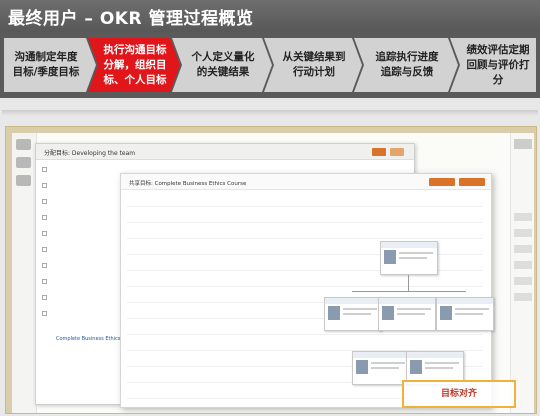 The width and height of the screenshot is (540, 416). What do you see at coordinates (523, 144) in the screenshot?
I see `search-icon` at bounding box center [523, 144].